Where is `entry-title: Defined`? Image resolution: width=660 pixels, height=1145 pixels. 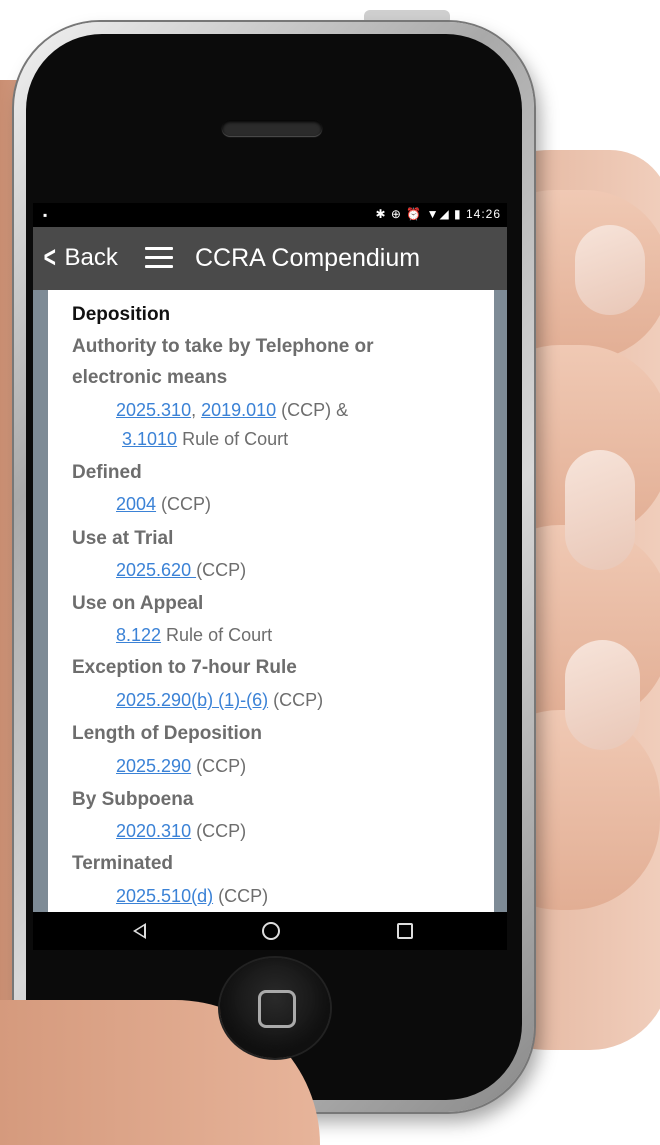
entry-title: Defined is located at coordinates (107, 472).